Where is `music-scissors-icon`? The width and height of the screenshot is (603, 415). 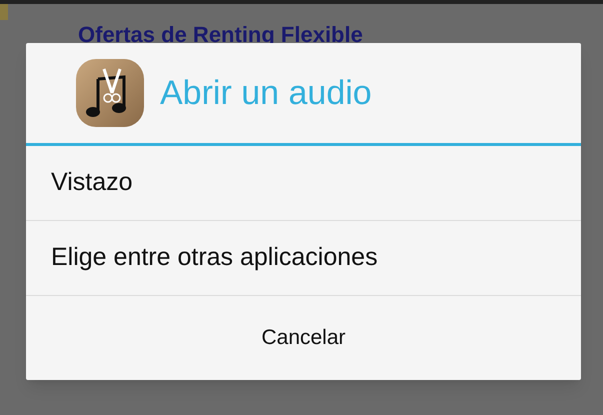
music-scissors-icon is located at coordinates (110, 93).